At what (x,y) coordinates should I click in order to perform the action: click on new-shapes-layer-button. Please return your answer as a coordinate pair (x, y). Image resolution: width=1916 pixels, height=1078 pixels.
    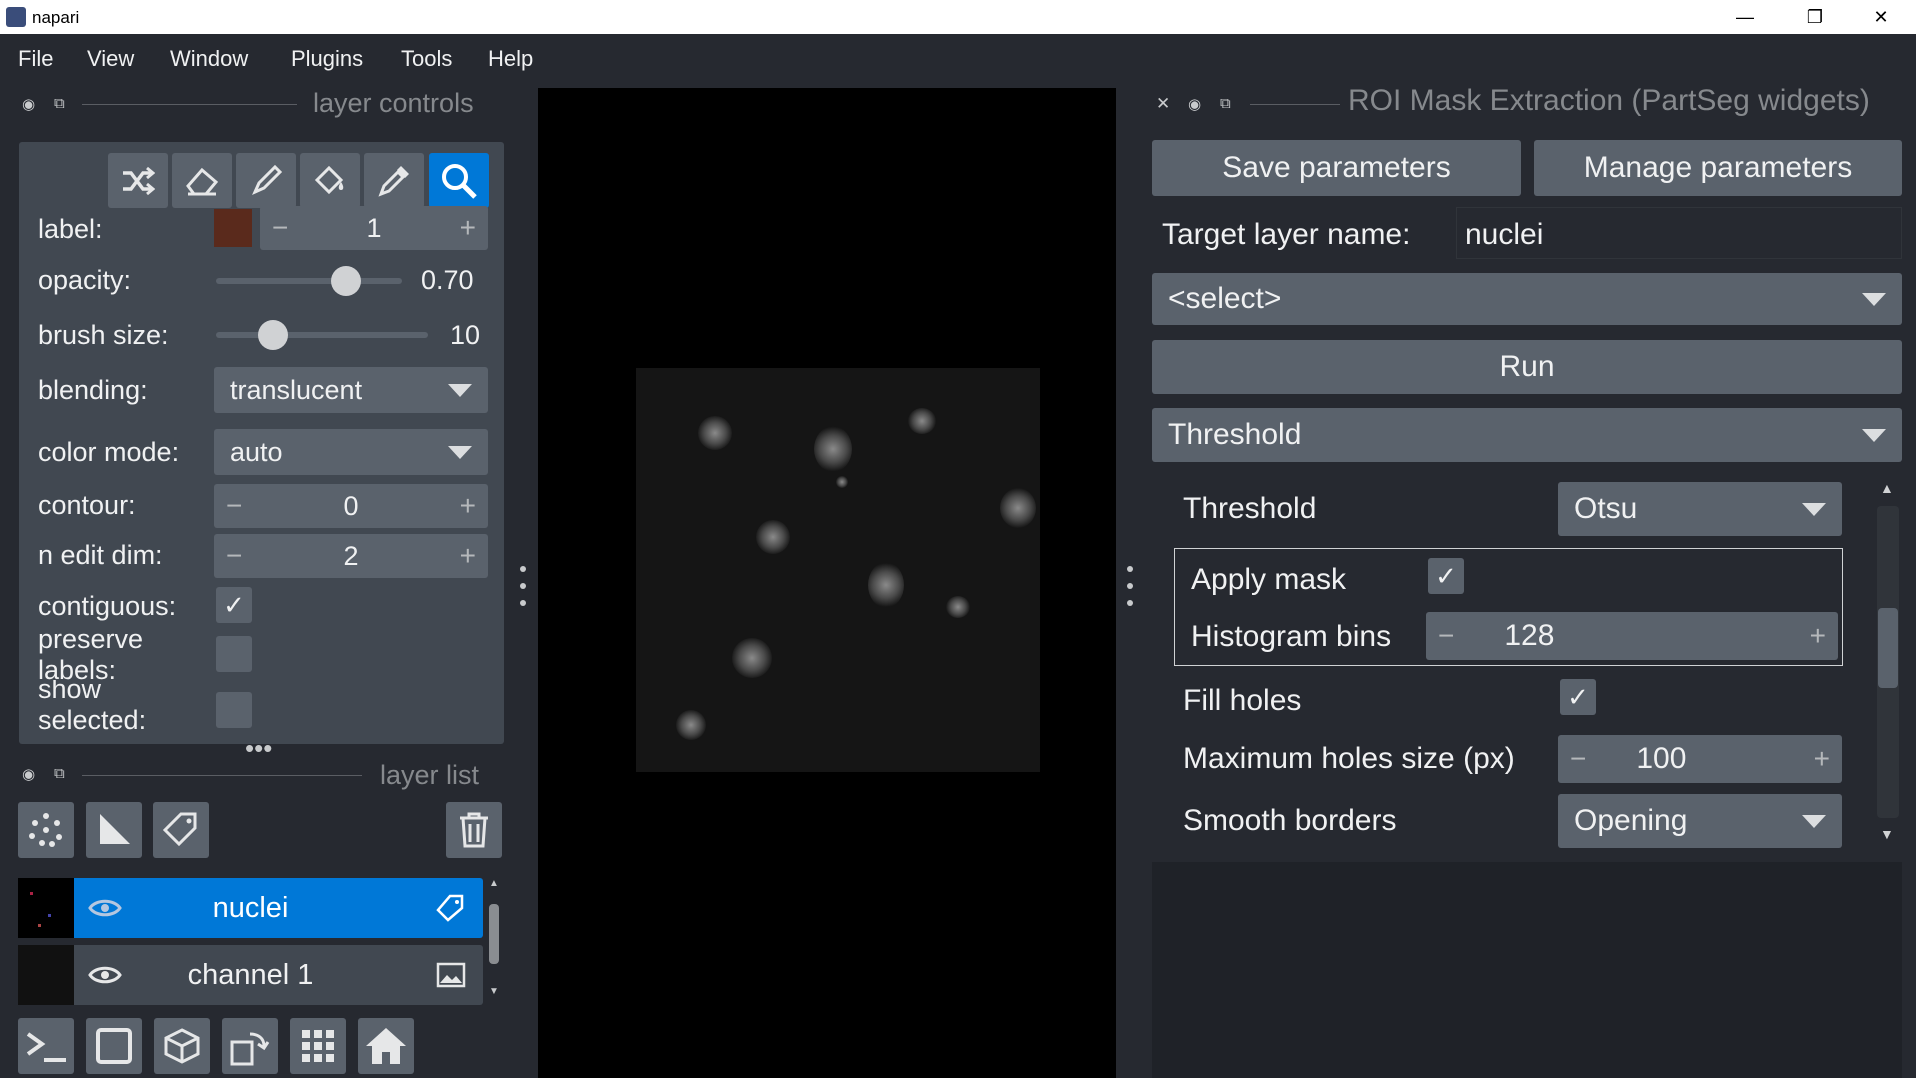
    Looking at the image, I should click on (114, 830).